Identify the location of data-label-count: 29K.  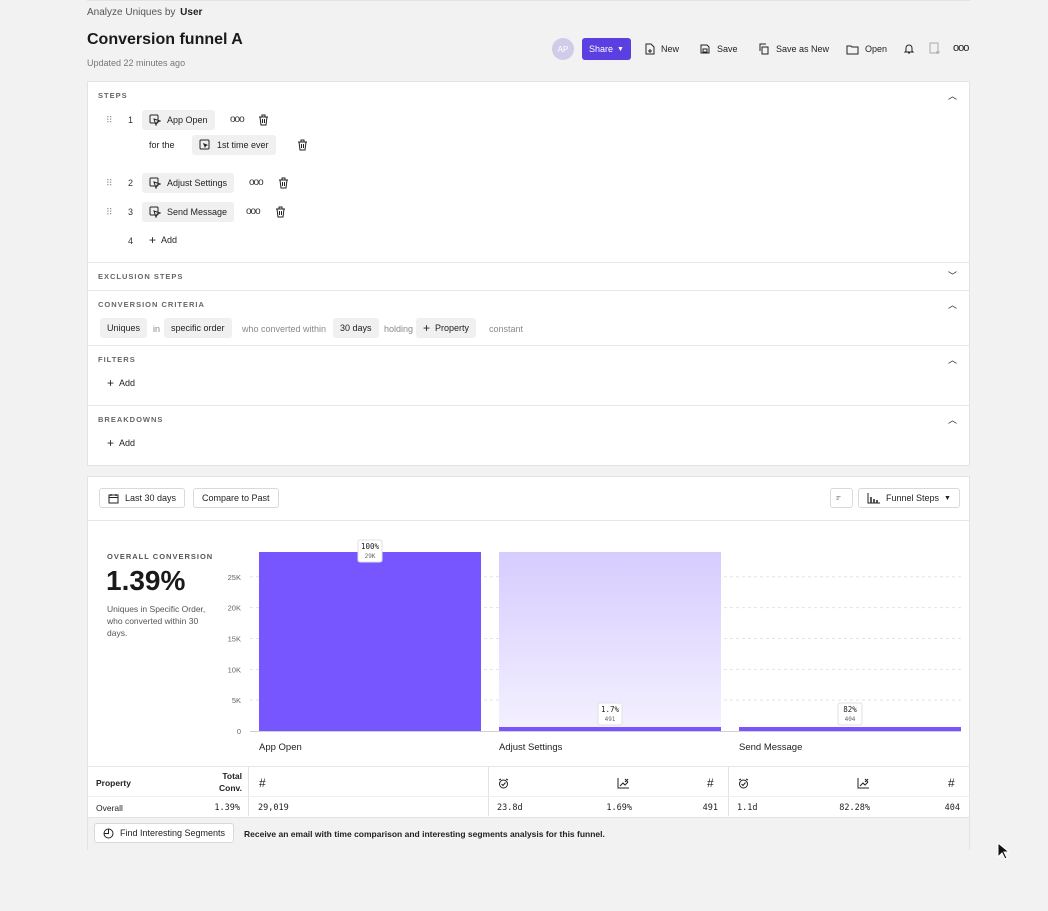
(370, 556).